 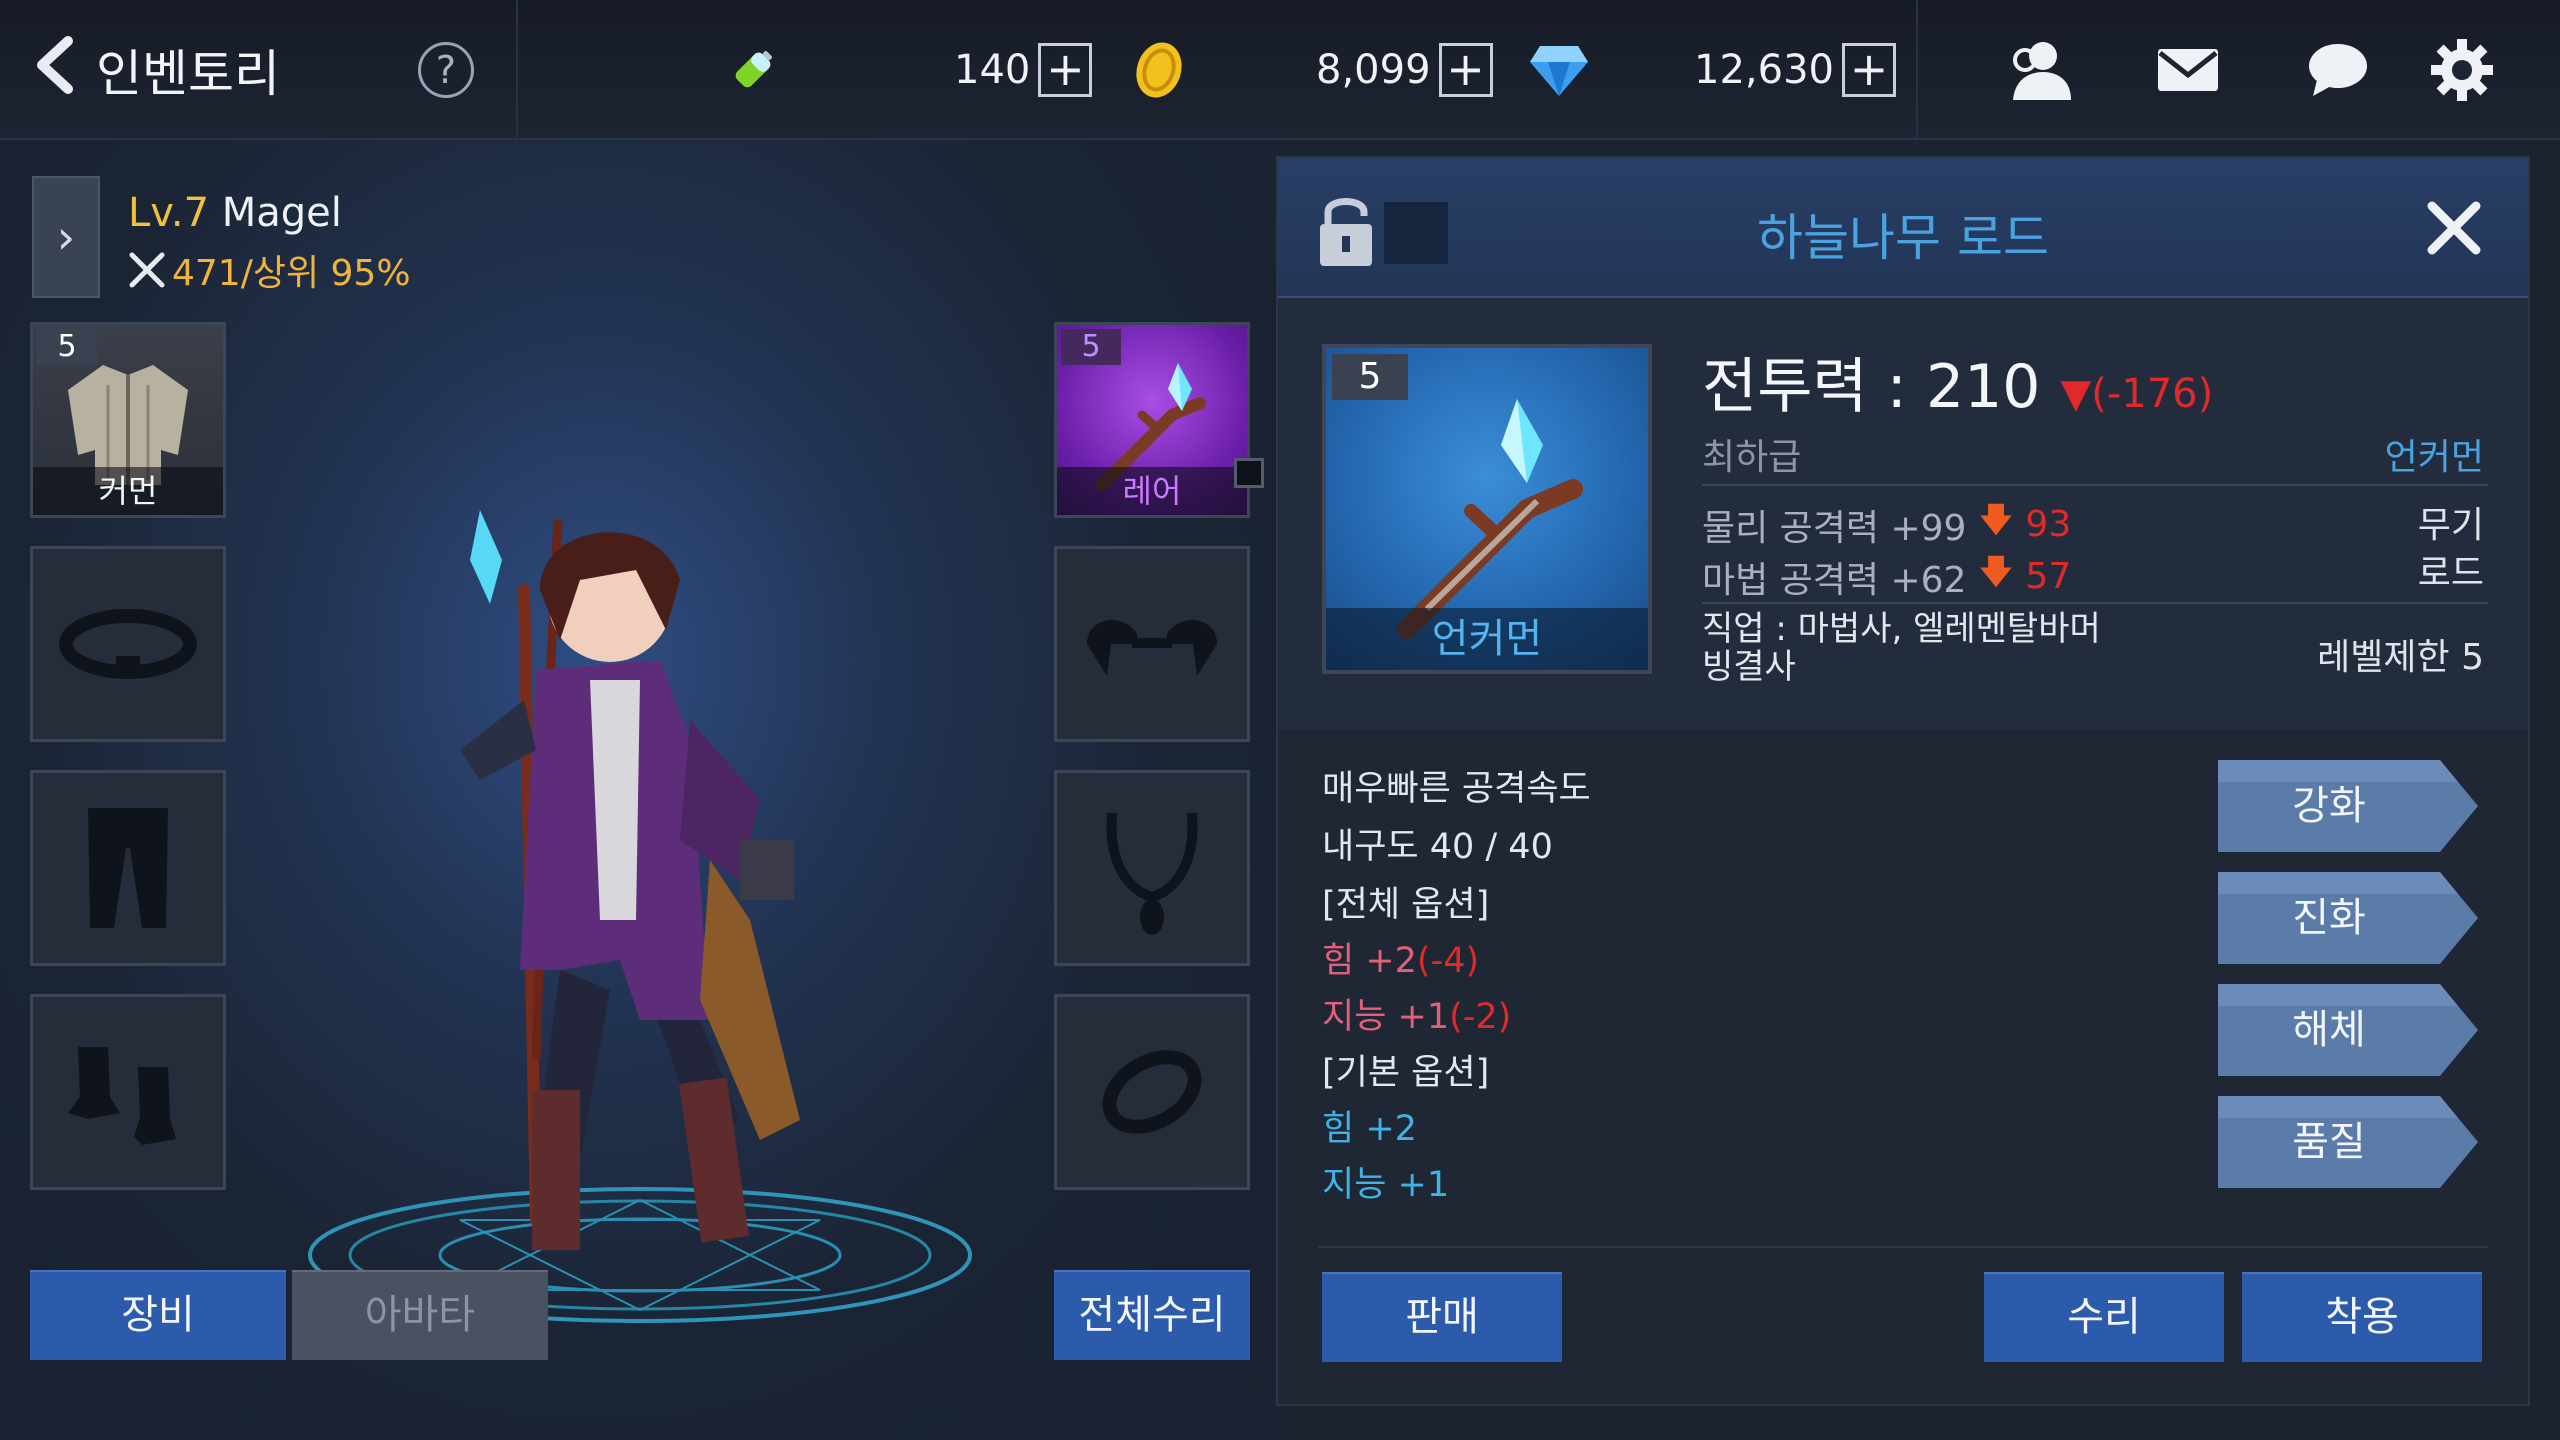 What do you see at coordinates (1886, 524) in the screenshot?
I see `physical-attack-stat: 물리 공격력 +99 🡇 93` at bounding box center [1886, 524].